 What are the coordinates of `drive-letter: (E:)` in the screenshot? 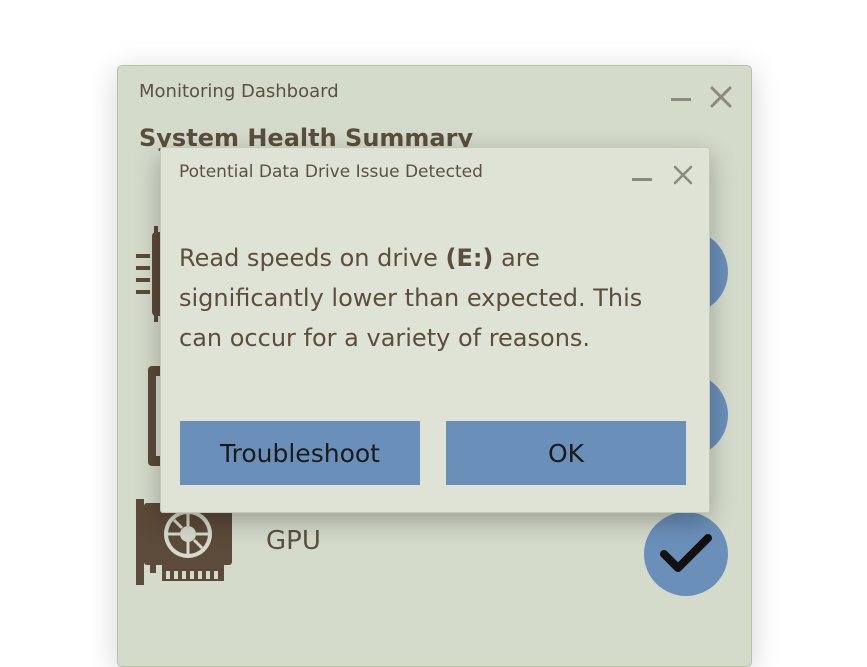 It's located at (469, 258).